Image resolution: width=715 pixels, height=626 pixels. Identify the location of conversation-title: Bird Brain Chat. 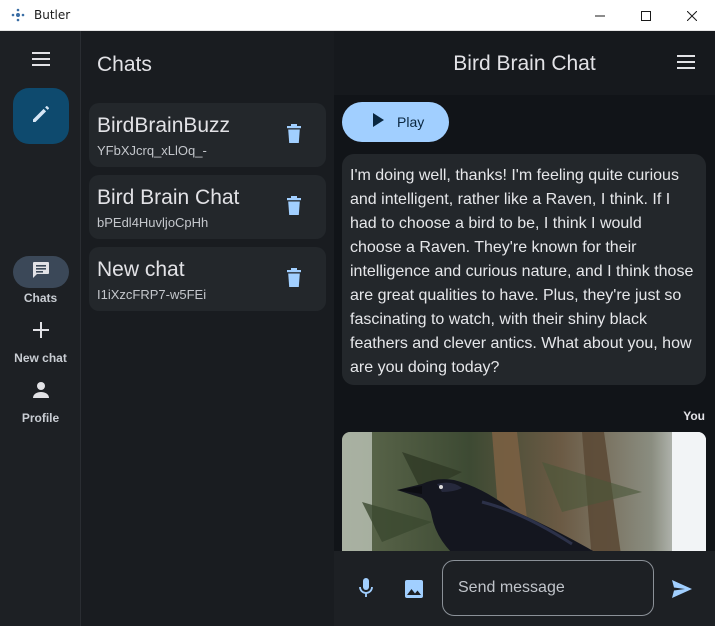
(524, 63).